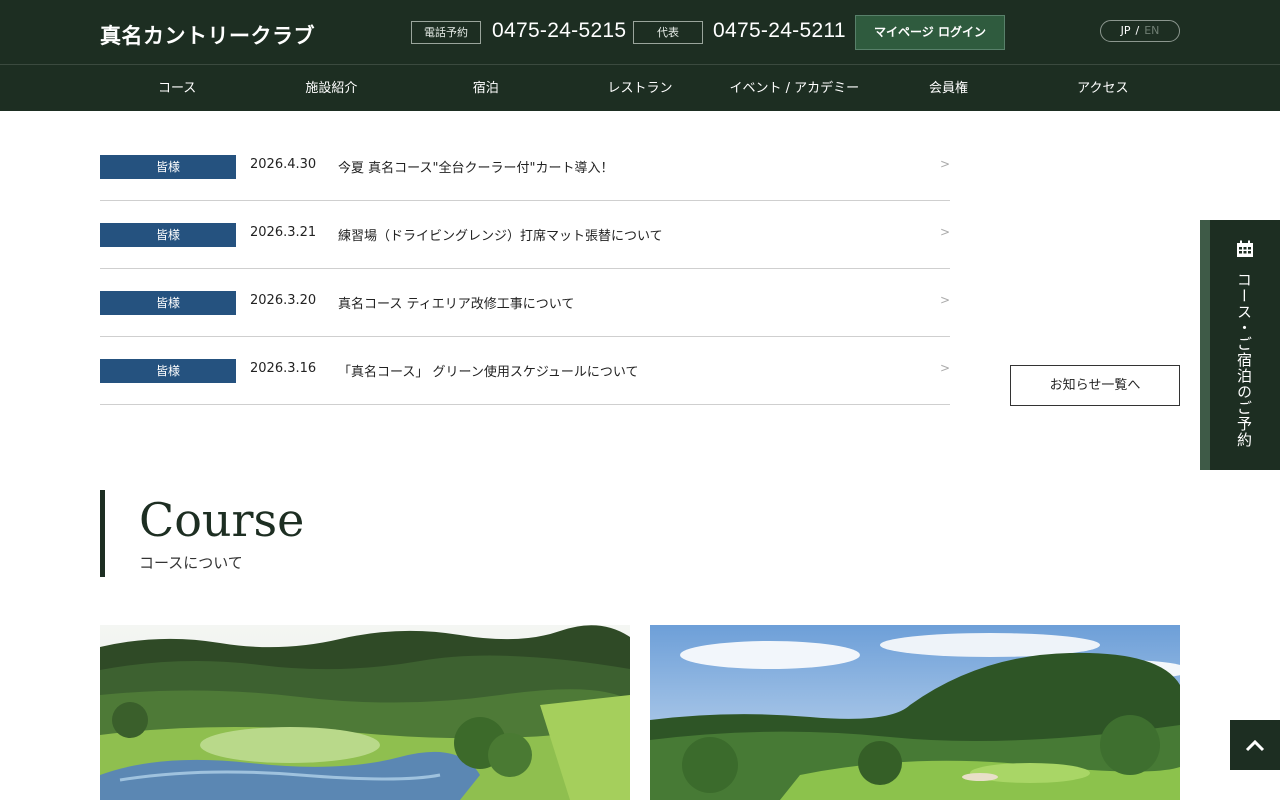  What do you see at coordinates (488, 370) in the screenshot?
I see `news-title: 「真名コース」 グリーン使用スケジュールについて` at bounding box center [488, 370].